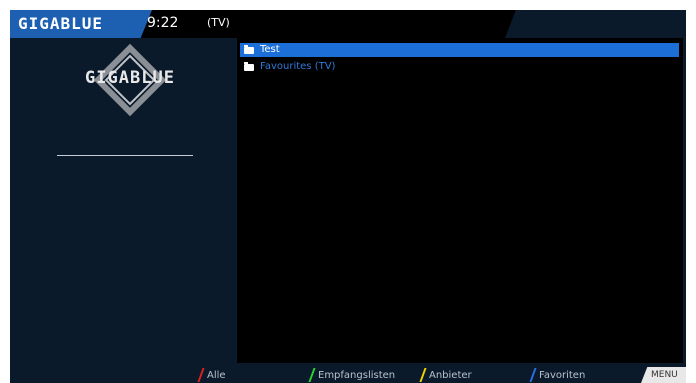 The width and height of the screenshot is (696, 383). What do you see at coordinates (218, 22) in the screenshot?
I see `mode-label: (TV)` at bounding box center [218, 22].